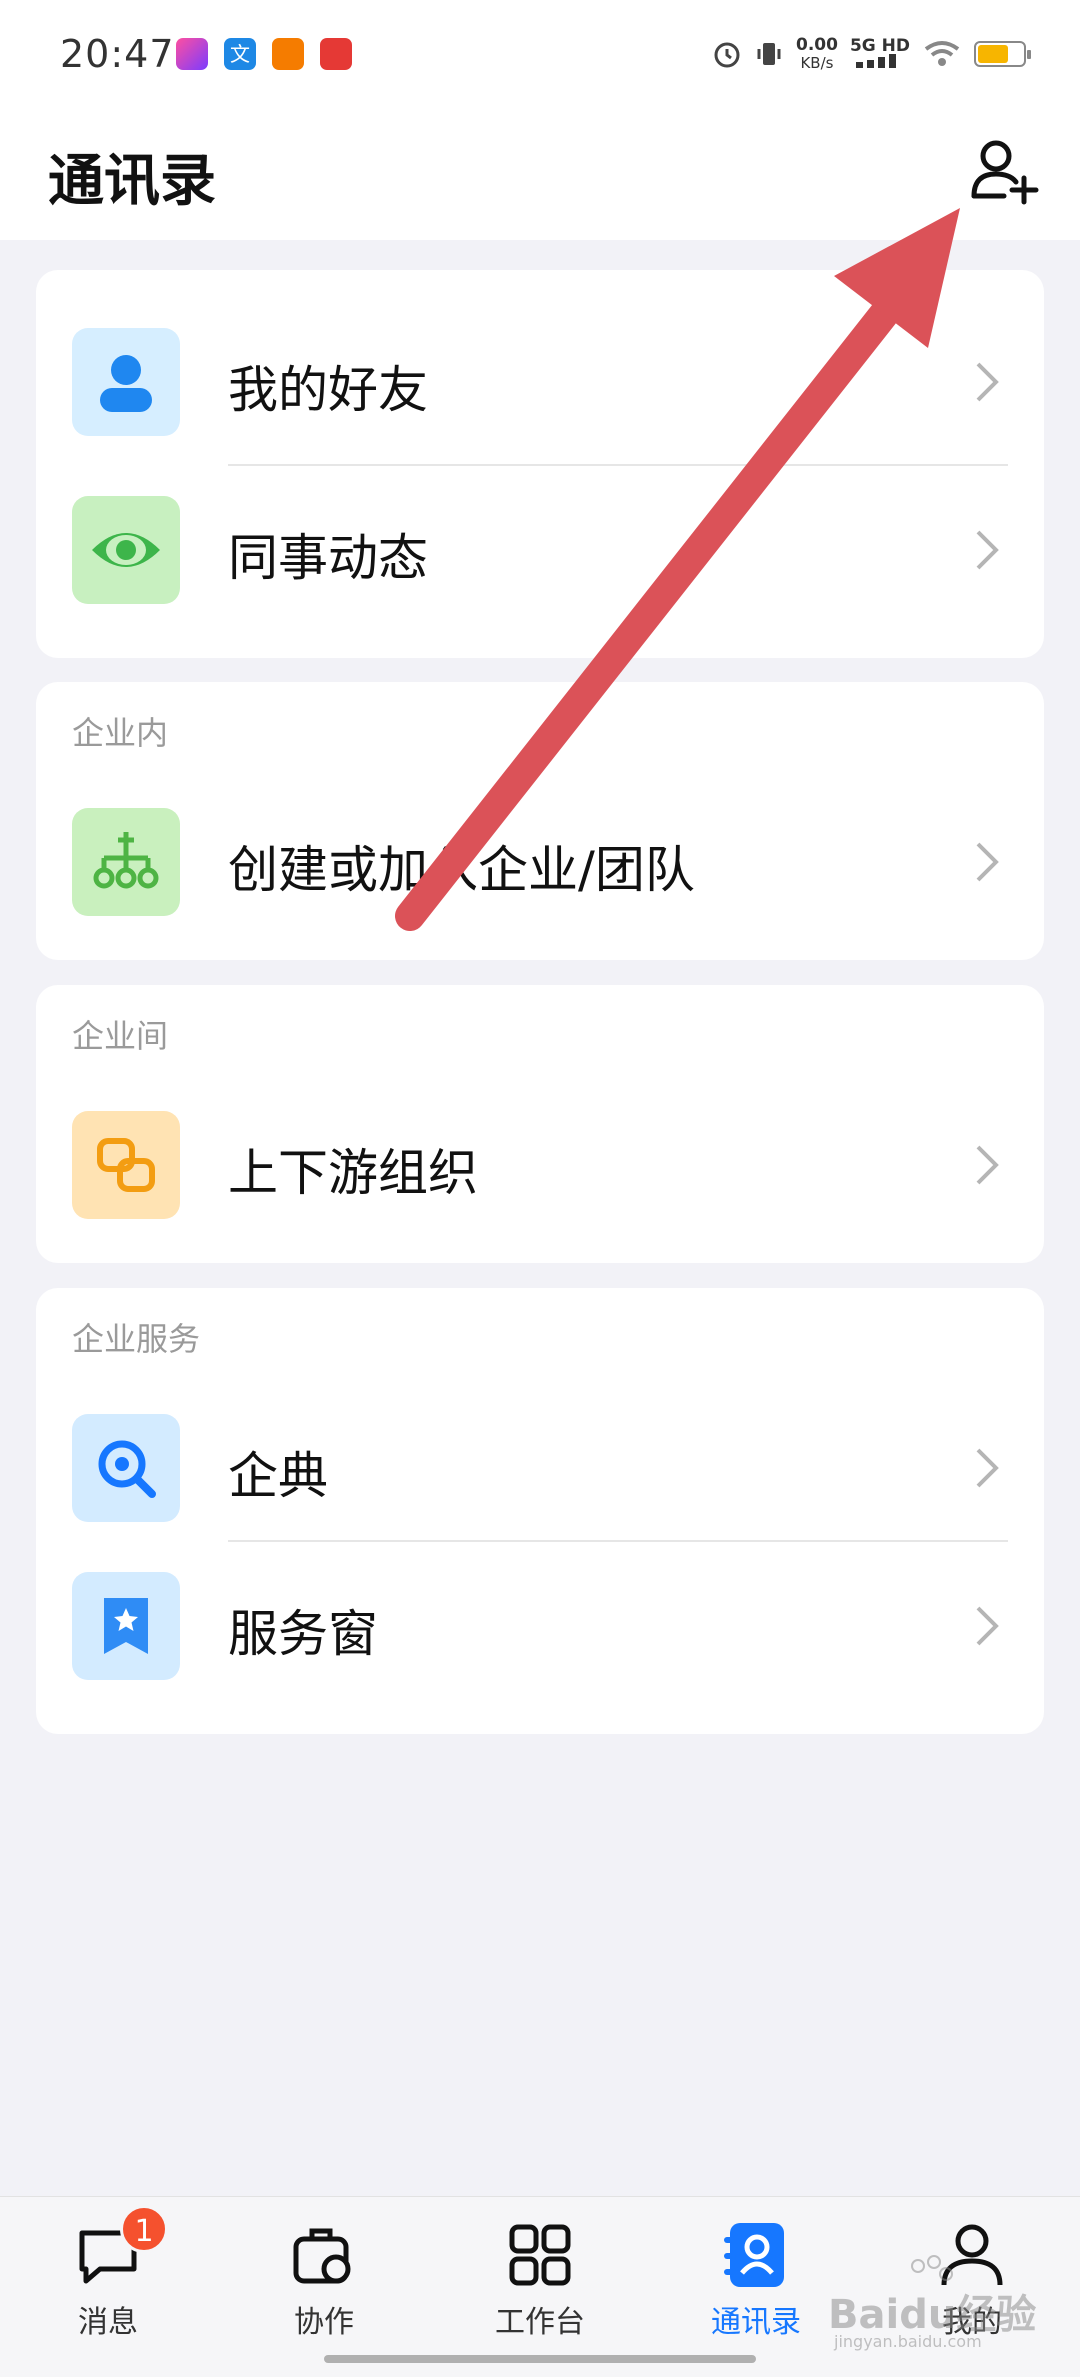  I want to click on list-item-label: 上下游组织, so click(353, 1173).